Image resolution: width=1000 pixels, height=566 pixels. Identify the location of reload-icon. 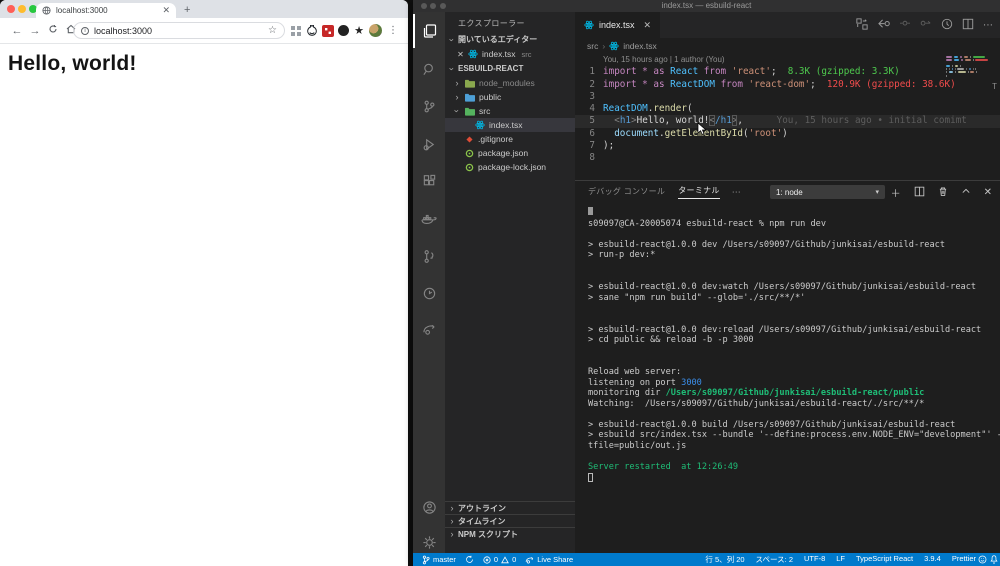
(53, 30).